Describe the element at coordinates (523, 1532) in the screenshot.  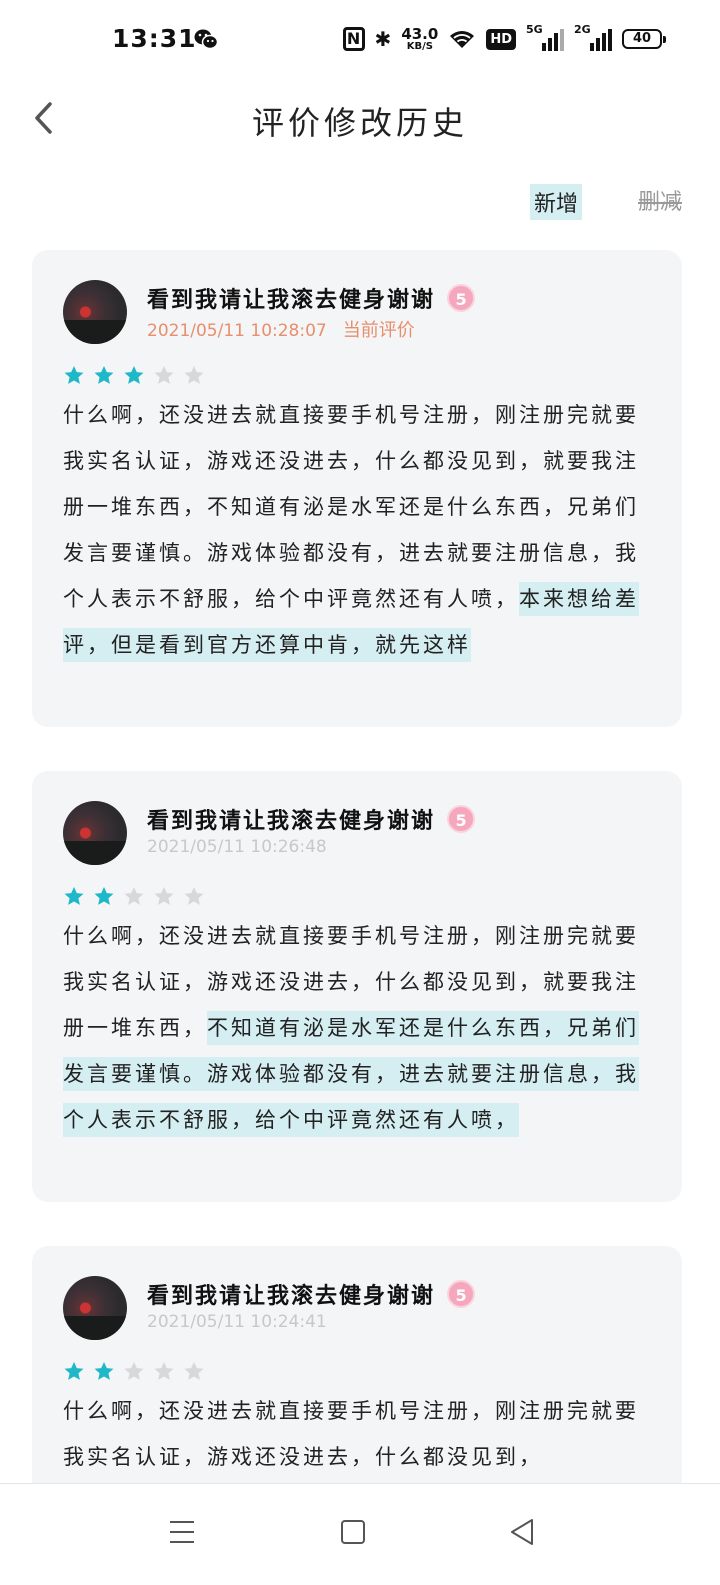
I see `back-triangle-icon` at that location.